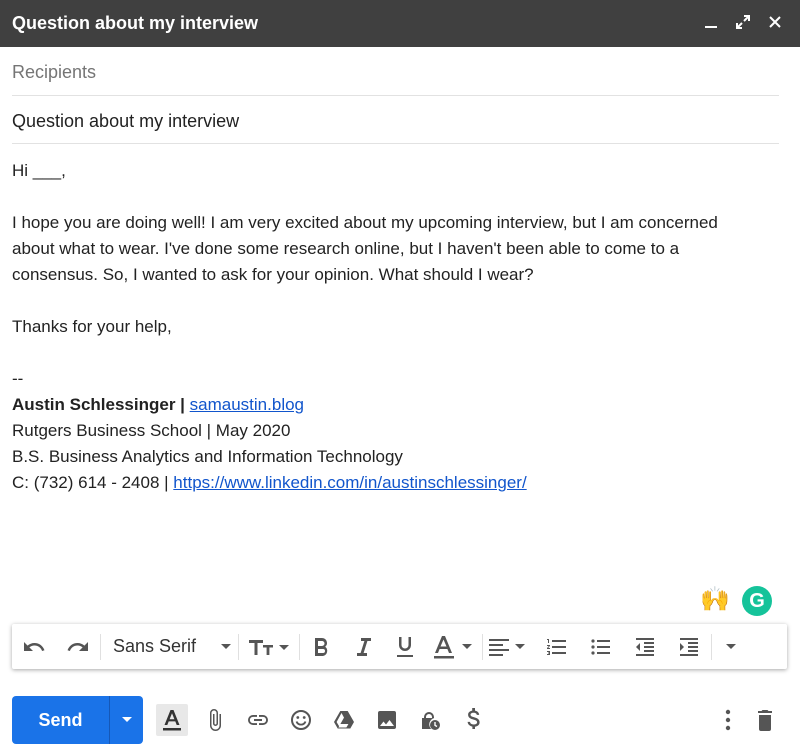 This screenshot has width=800, height=755. Describe the element at coordinates (78, 646) in the screenshot. I see `redo-icon` at that location.